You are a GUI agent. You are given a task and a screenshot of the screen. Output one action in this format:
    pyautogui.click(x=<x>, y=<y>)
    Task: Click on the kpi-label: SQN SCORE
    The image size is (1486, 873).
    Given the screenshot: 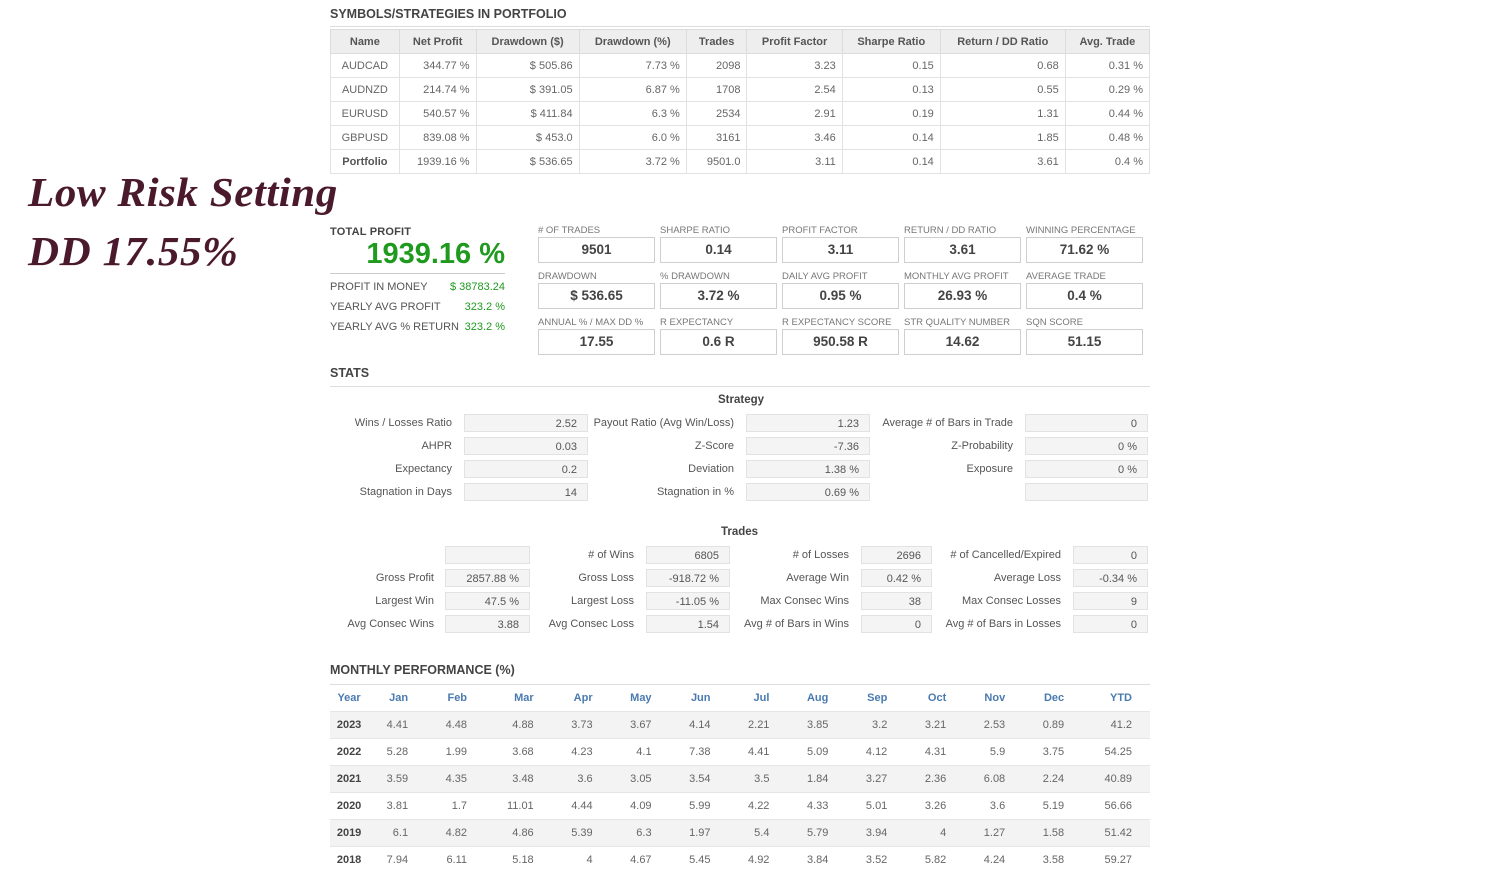 What is the action you would take?
    pyautogui.click(x=1084, y=323)
    